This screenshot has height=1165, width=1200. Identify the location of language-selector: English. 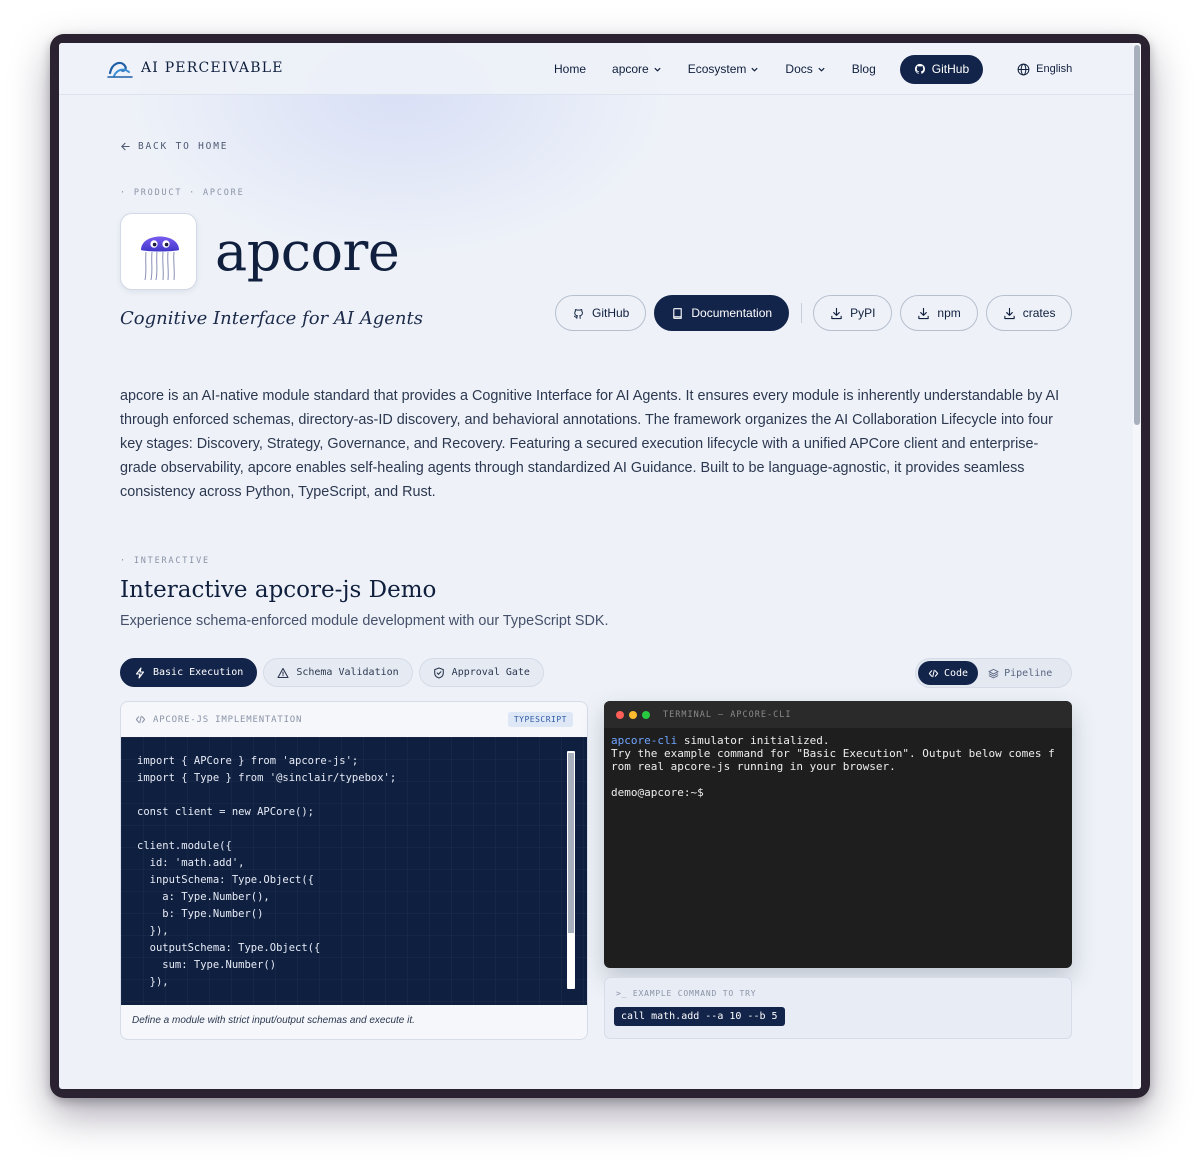
(1044, 69).